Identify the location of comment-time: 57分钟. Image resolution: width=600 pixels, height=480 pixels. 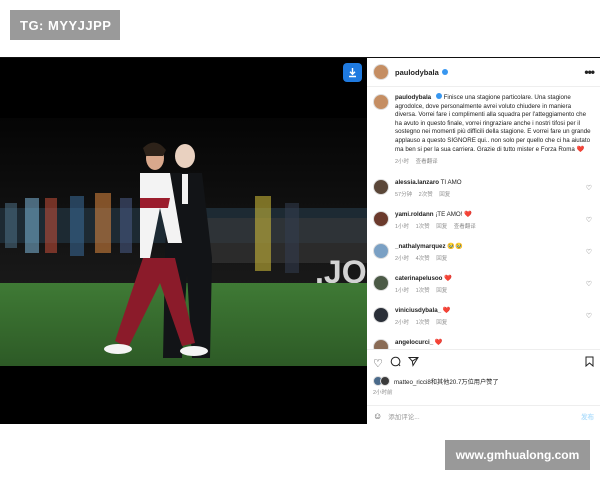
(404, 194).